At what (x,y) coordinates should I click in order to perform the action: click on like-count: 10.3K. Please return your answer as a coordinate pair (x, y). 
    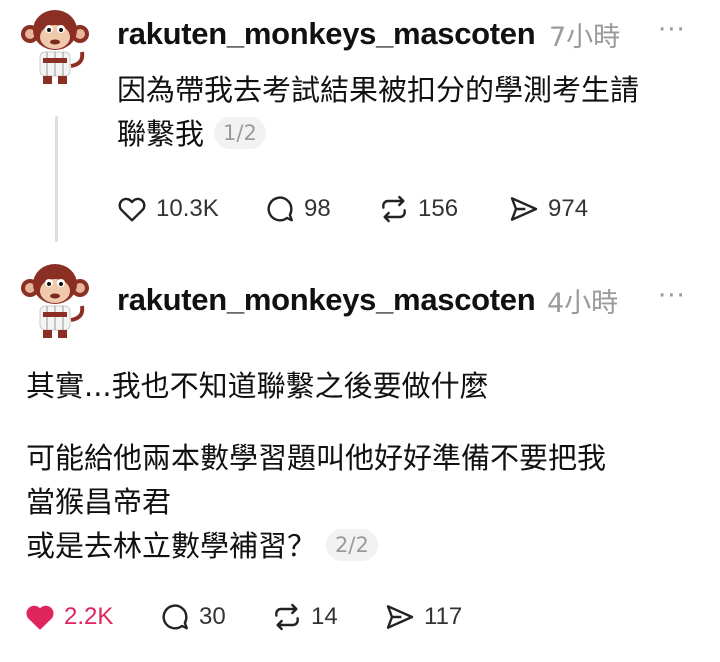
    Looking at the image, I should click on (187, 208).